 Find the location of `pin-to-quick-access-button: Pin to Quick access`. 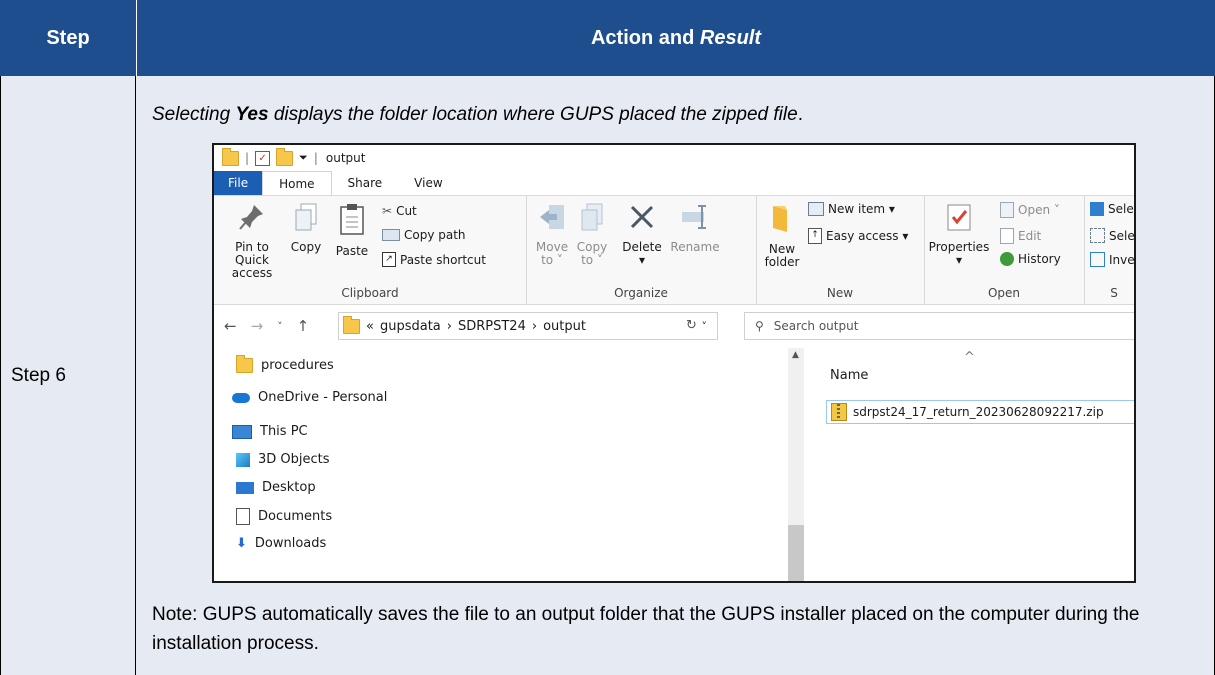

pin-to-quick-access-button: Pin to Quick access is located at coordinates (252, 241).